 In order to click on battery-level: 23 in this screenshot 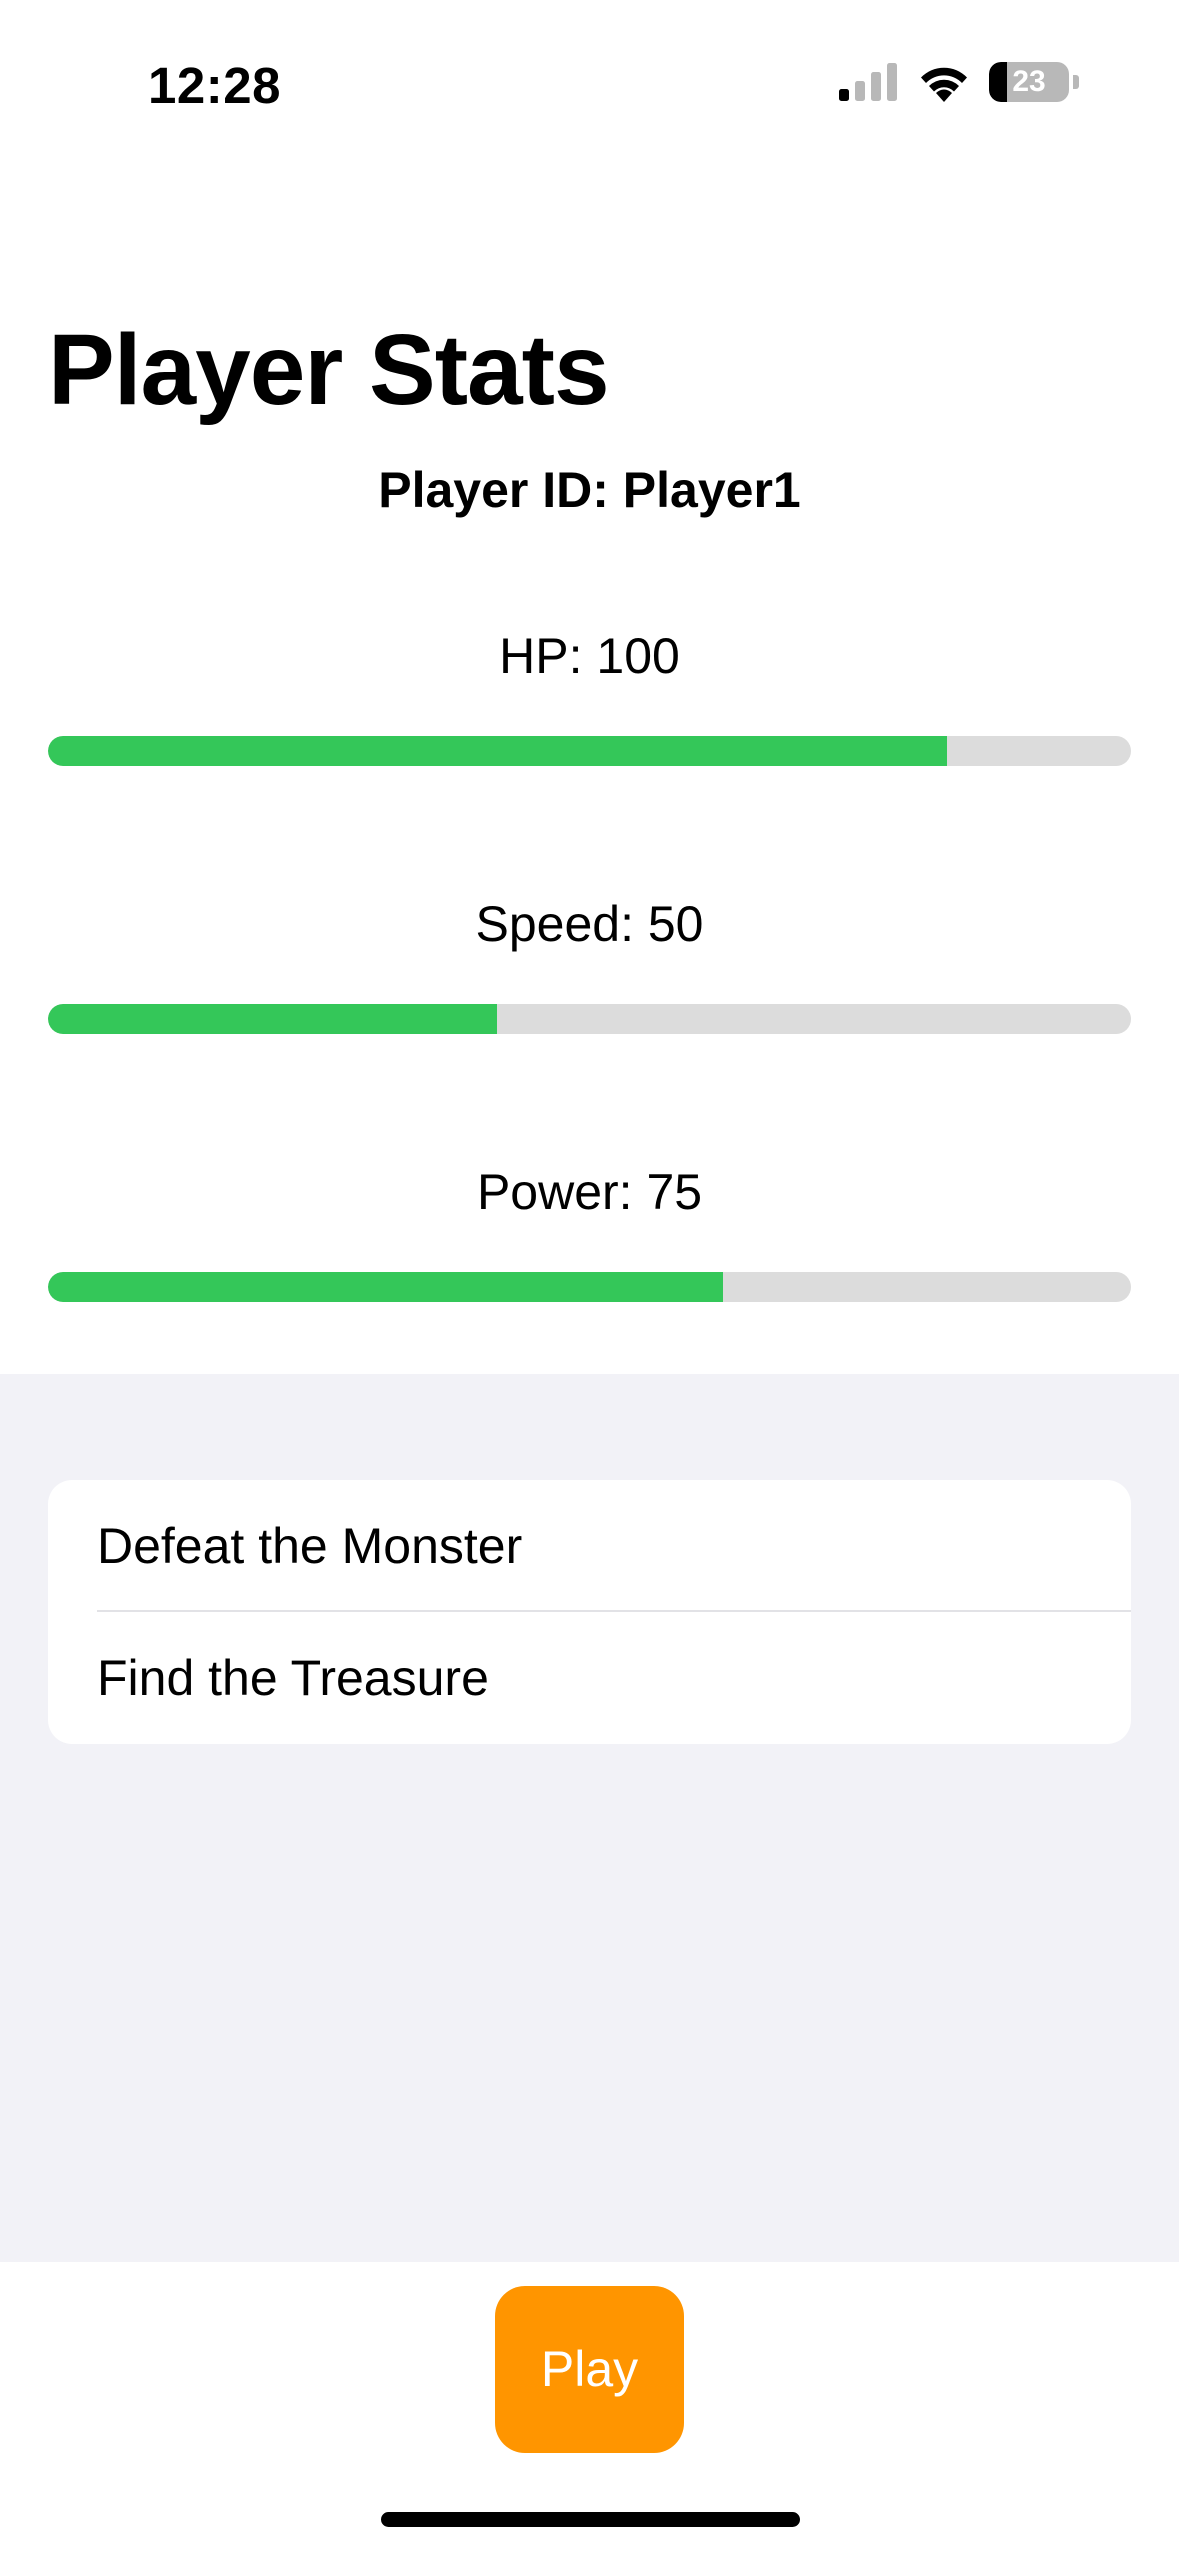, I will do `click(1029, 81)`.